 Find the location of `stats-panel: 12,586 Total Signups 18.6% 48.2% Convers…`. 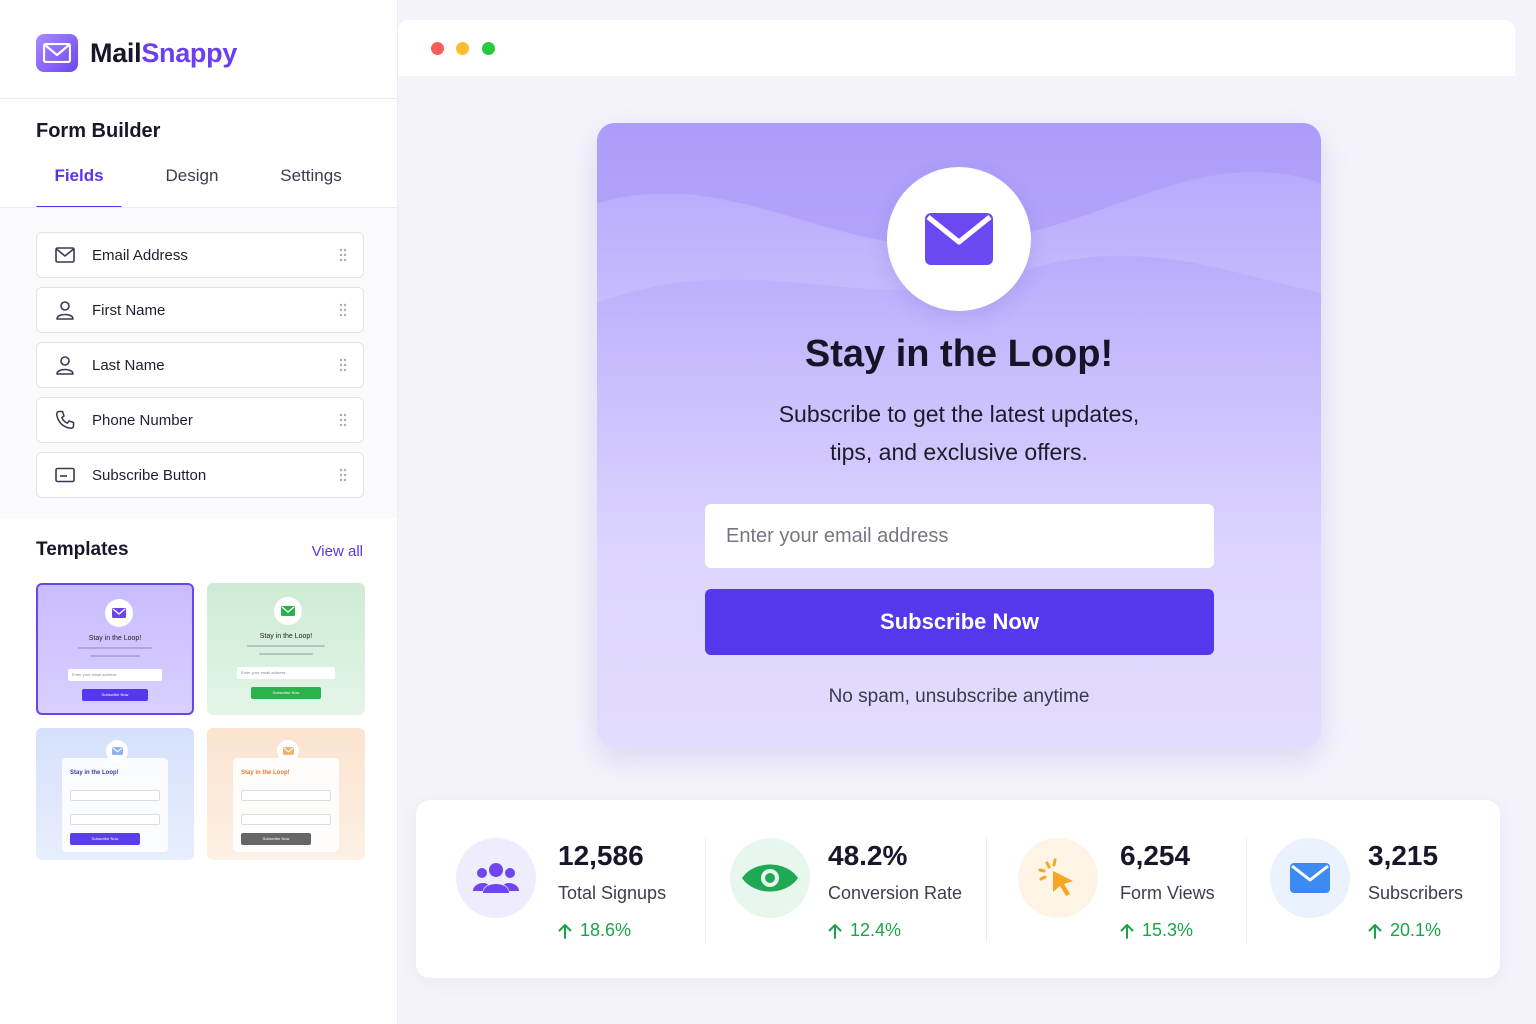

stats-panel: 12,586 Total Signups 18.6% 48.2% Convers… is located at coordinates (958, 889).